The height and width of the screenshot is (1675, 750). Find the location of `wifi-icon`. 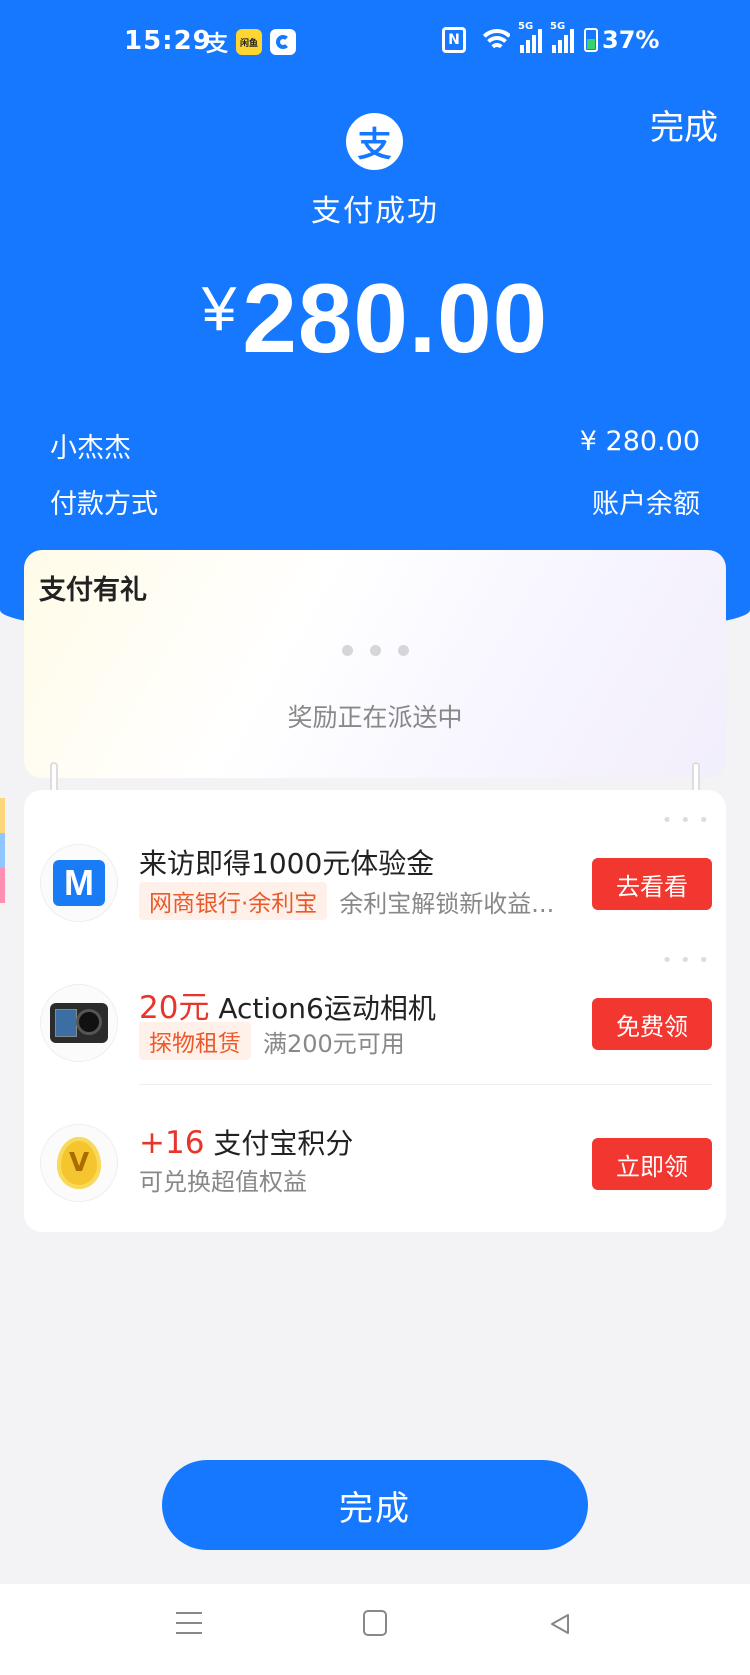

wifi-icon is located at coordinates (493, 40).